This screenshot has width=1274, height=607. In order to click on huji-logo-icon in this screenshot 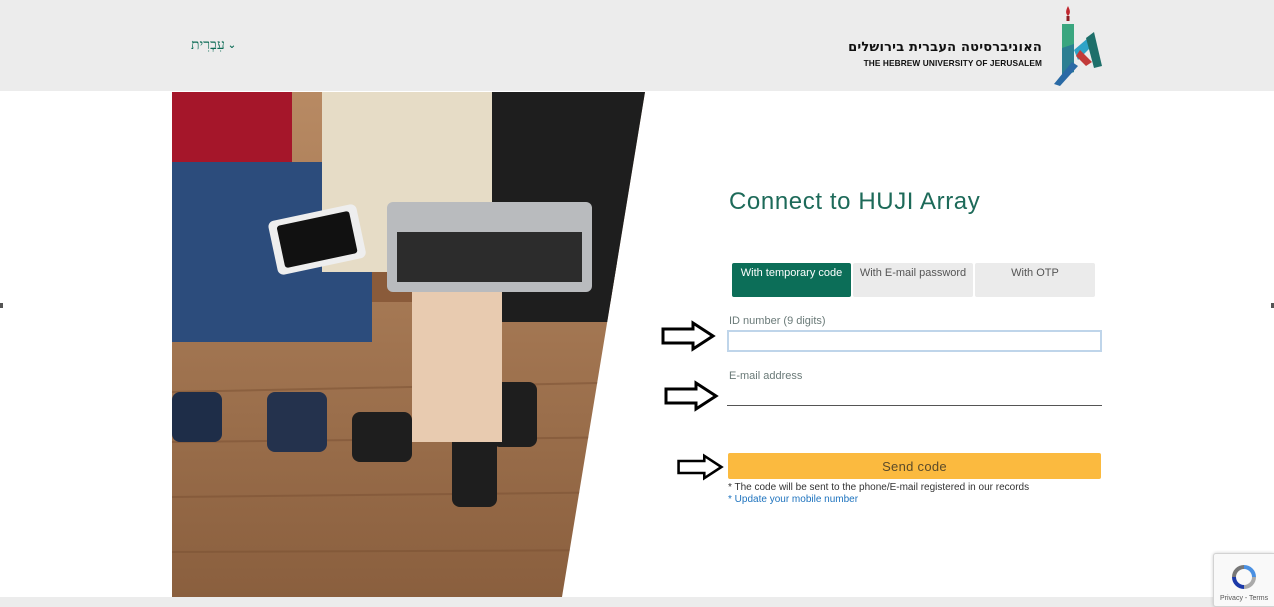, I will do `click(1077, 45)`.